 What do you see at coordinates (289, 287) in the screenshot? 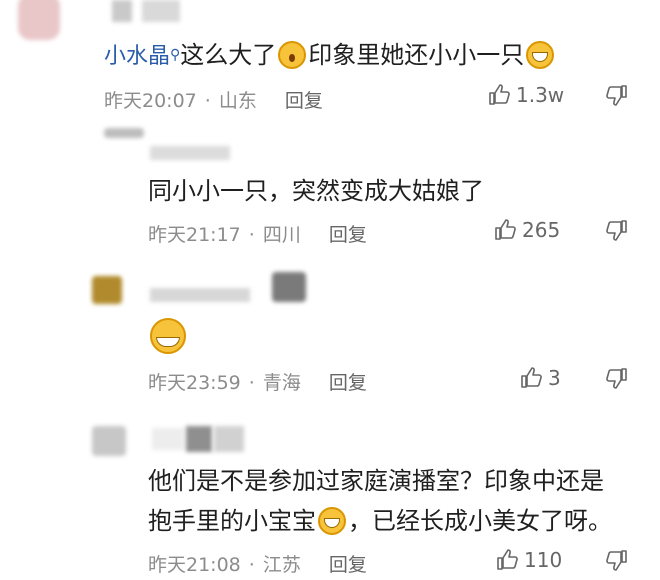
I see `author-badge-blurred` at bounding box center [289, 287].